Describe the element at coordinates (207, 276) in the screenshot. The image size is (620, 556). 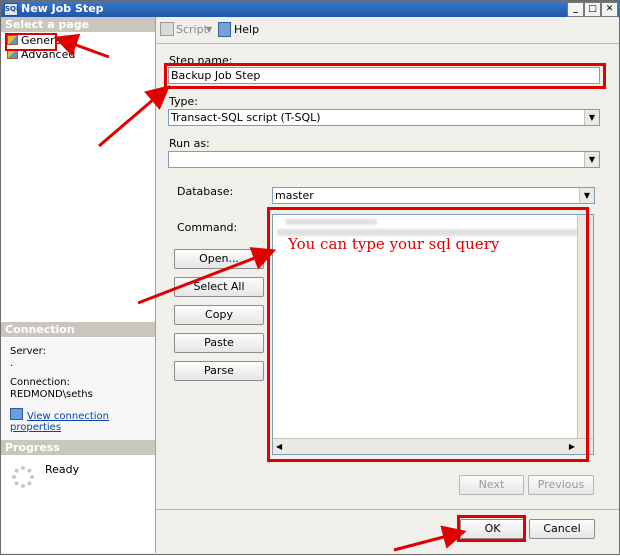
I see `arrow-to-command` at that location.